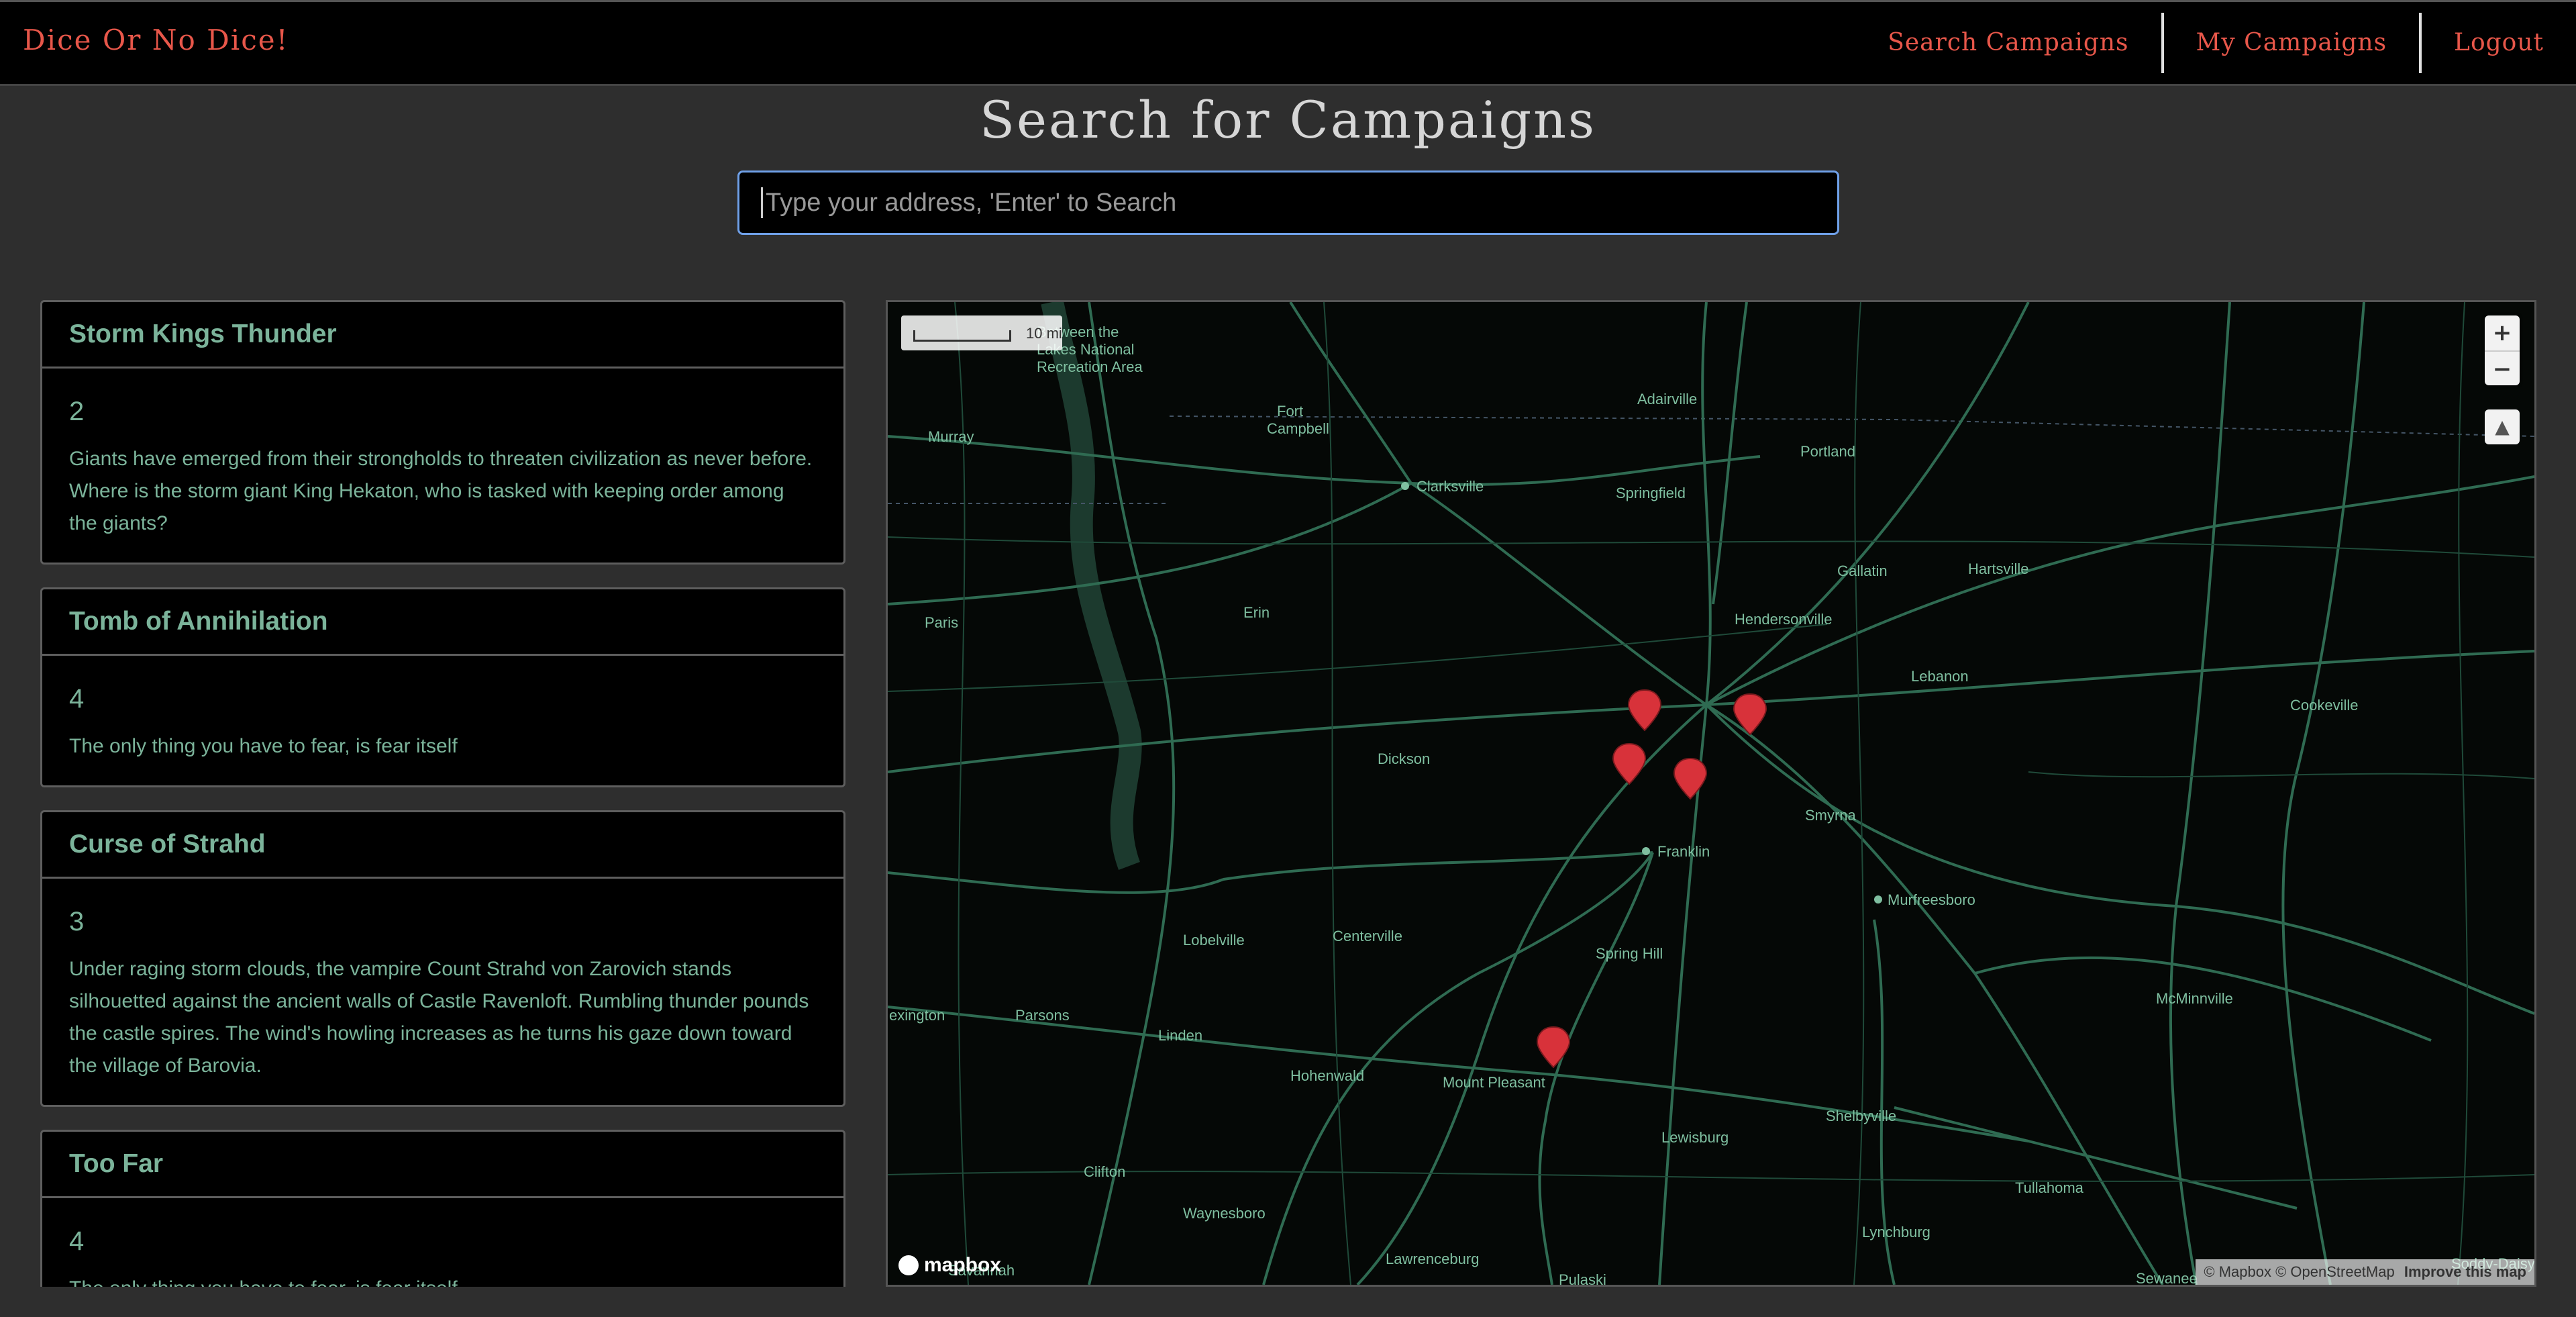 This screenshot has width=2576, height=1317. I want to click on map-label: Parsons, so click(1042, 1015).